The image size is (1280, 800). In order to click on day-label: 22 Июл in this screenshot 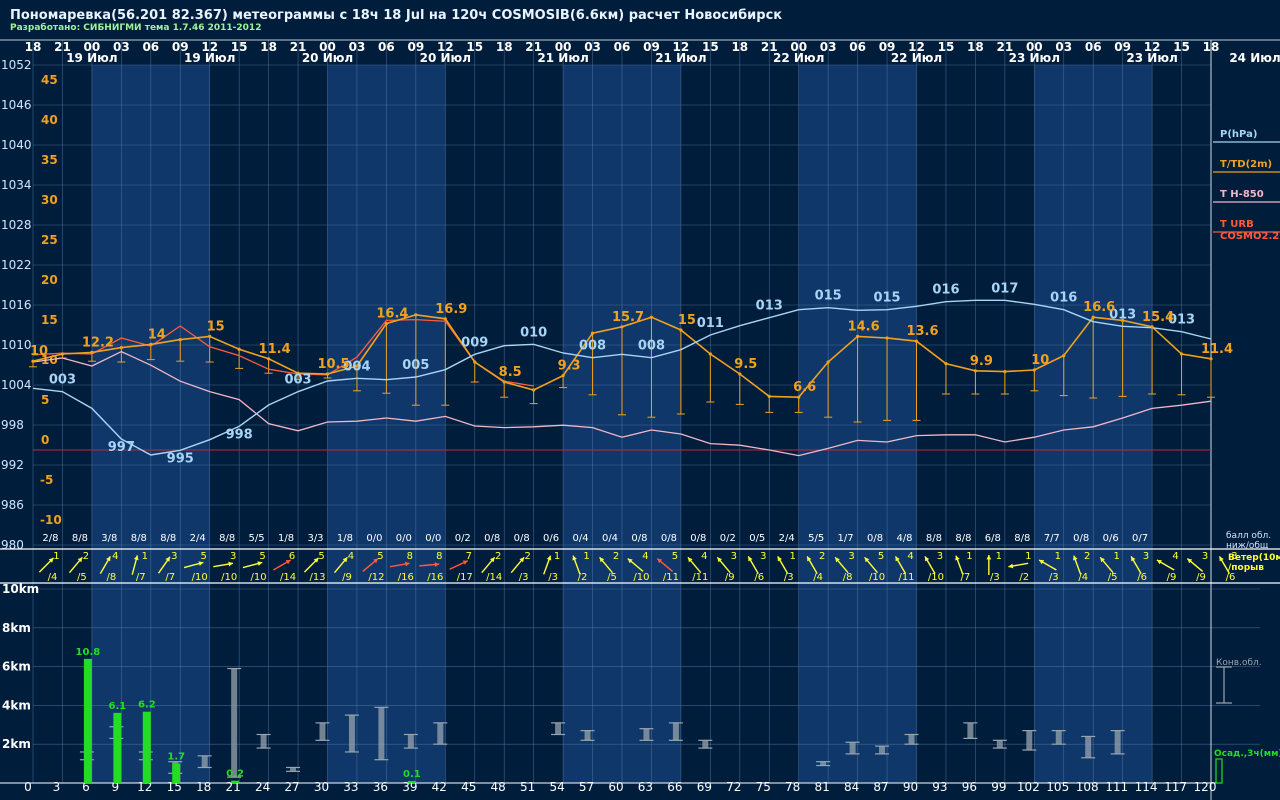, I will do `click(798, 58)`.